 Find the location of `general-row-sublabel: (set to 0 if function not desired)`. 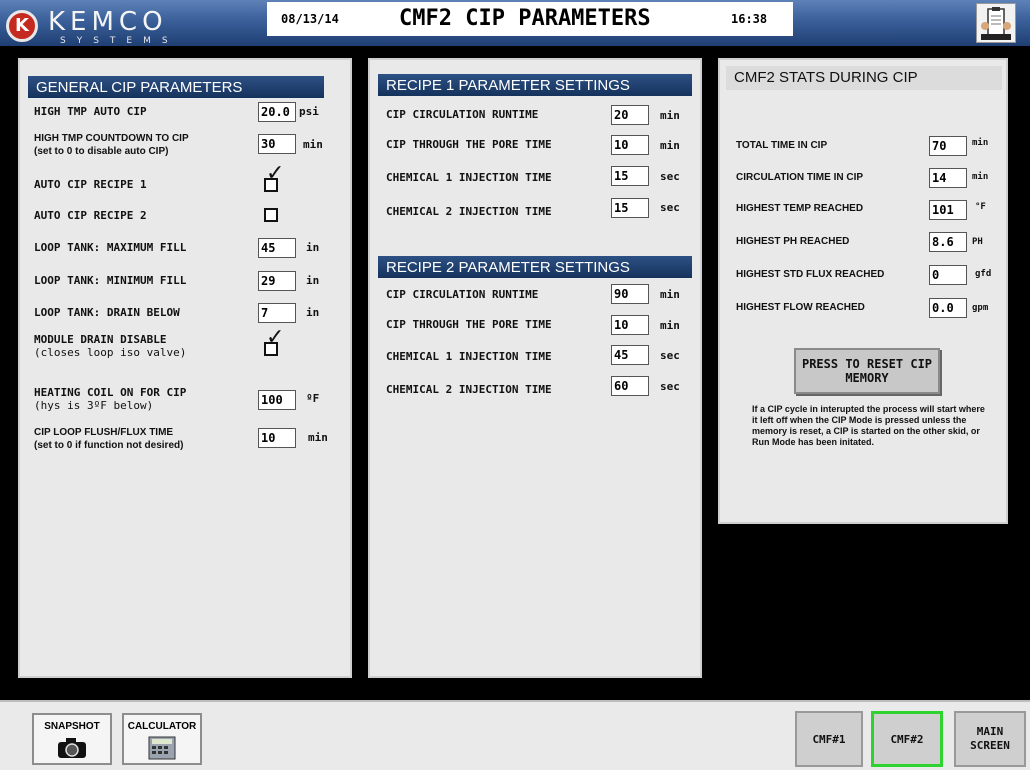

general-row-sublabel: (set to 0 if function not desired) is located at coordinates (109, 445).